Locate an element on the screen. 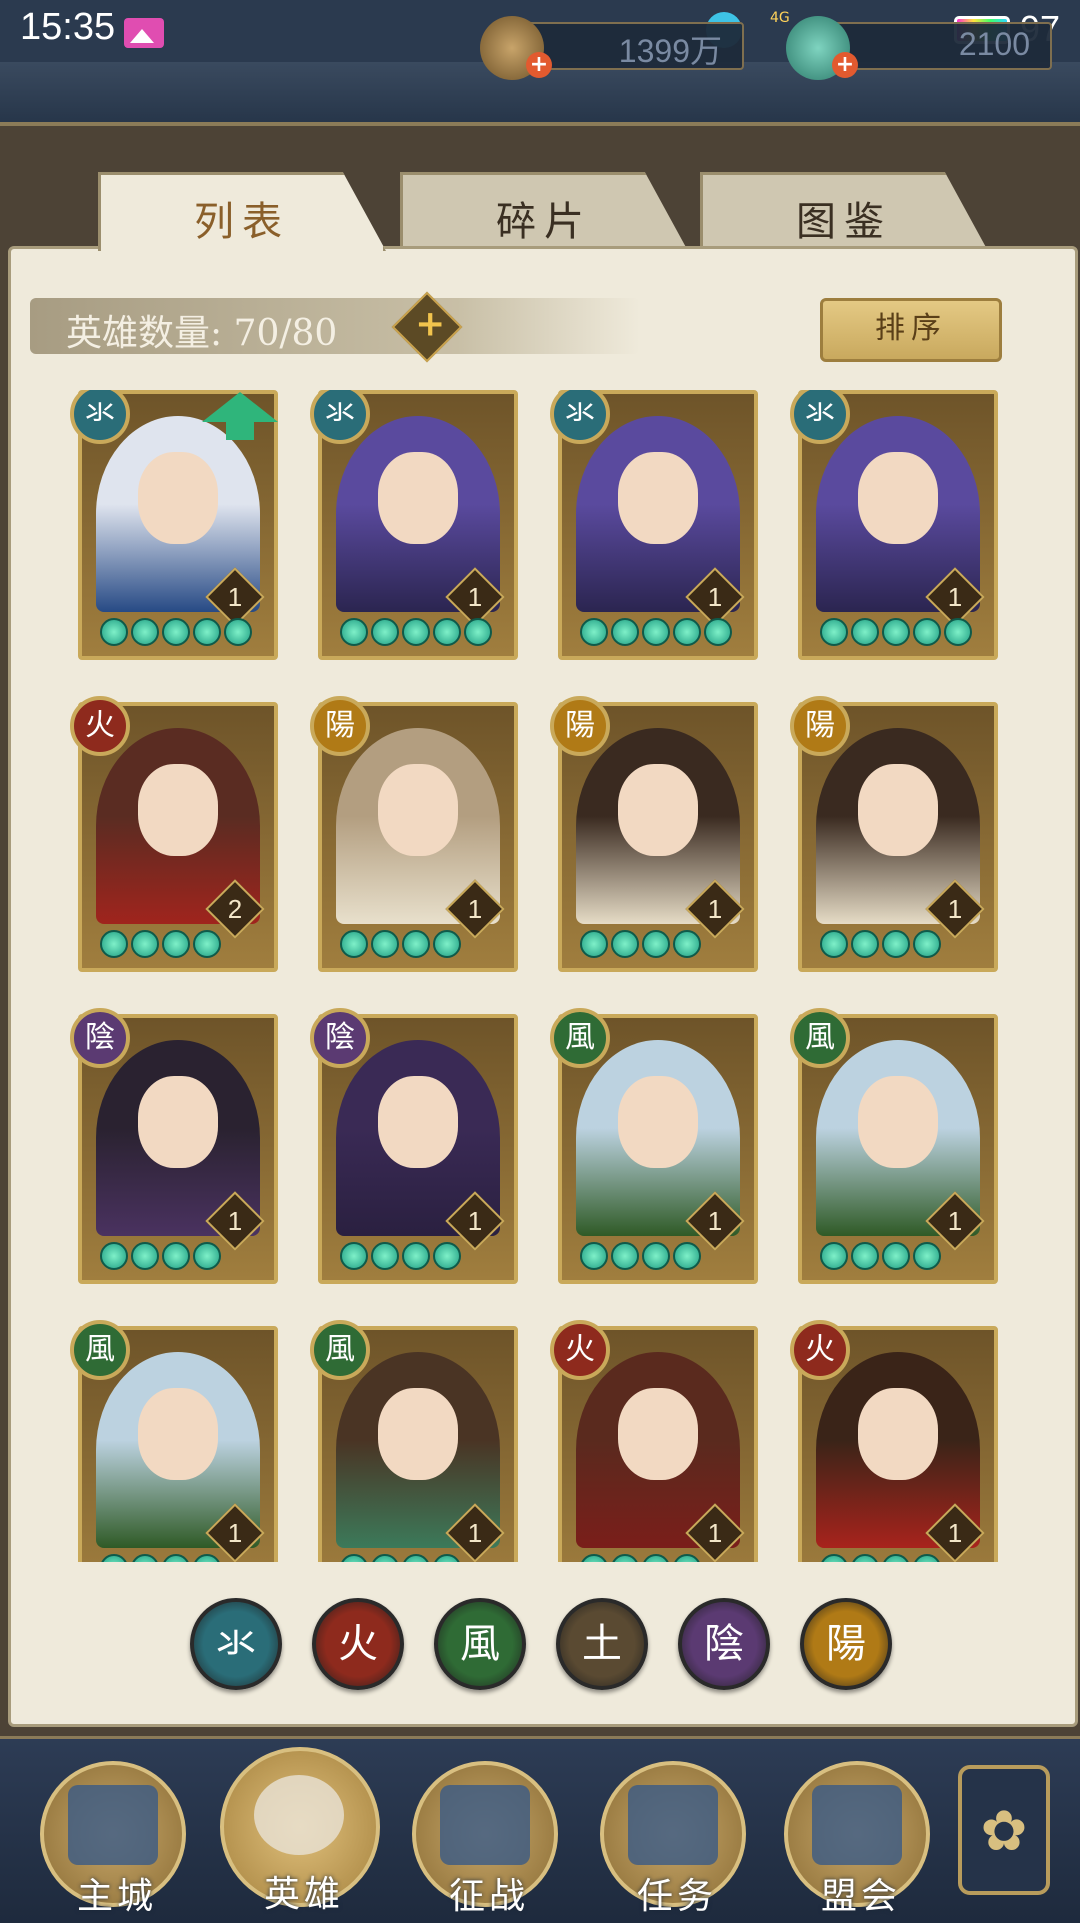 This screenshot has width=1080, height=1923. menu-button is located at coordinates (1004, 1830).